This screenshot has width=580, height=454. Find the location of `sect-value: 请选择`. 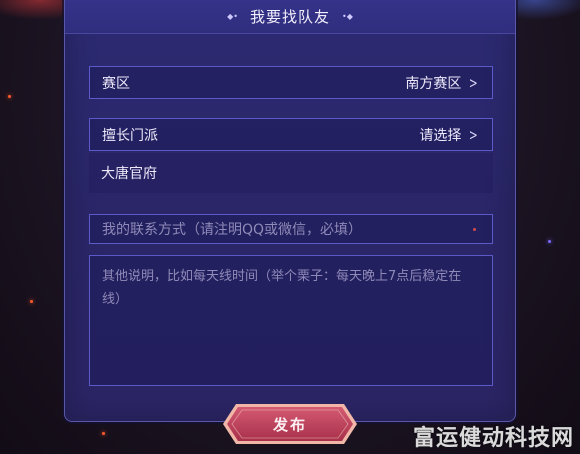

sect-value: 请选择 is located at coordinates (440, 135).